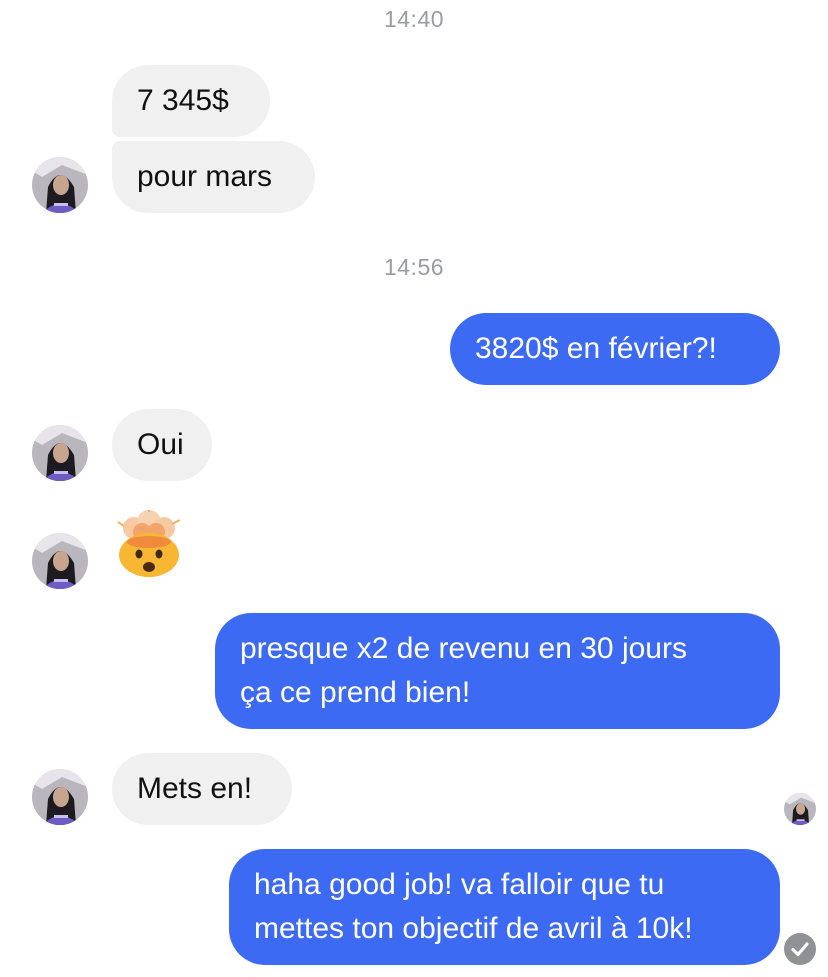 This screenshot has height=977, width=828. I want to click on incoming-message: pour mars, so click(213, 177).